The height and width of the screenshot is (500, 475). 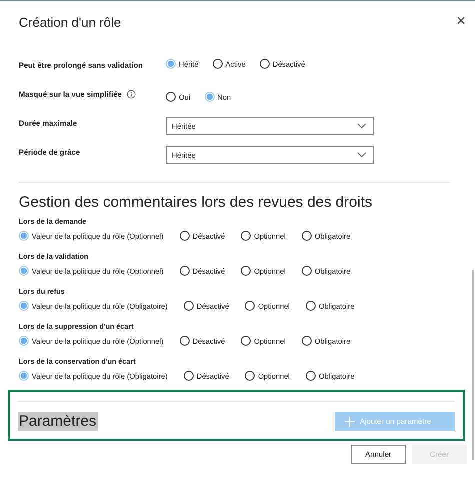 I want to click on plus-icon, so click(x=350, y=421).